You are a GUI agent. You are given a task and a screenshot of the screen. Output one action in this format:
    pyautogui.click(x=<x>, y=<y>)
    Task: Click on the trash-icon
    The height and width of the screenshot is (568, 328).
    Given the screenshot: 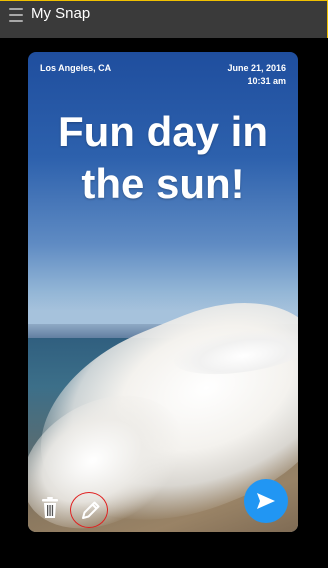 What is the action you would take?
    pyautogui.click(x=50, y=507)
    